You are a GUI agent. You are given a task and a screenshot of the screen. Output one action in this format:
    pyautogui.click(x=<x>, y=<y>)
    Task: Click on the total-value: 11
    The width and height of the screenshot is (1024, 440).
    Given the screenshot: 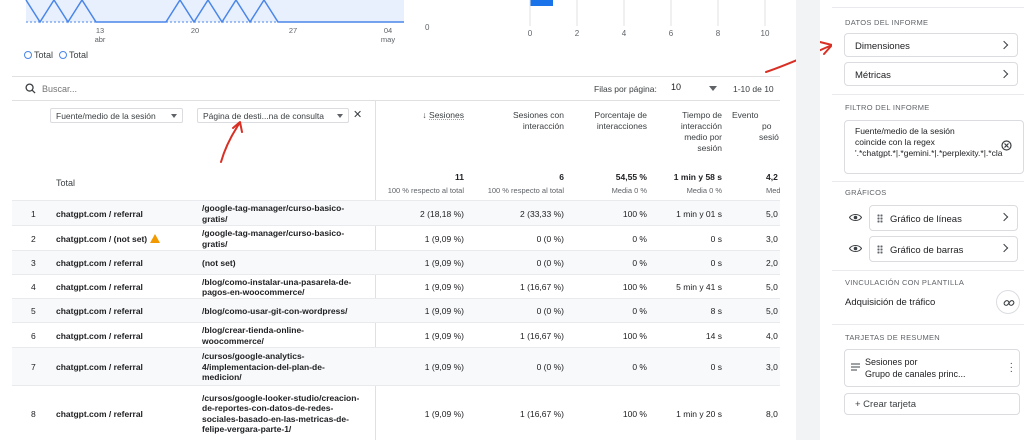 What is the action you would take?
    pyautogui.click(x=459, y=177)
    